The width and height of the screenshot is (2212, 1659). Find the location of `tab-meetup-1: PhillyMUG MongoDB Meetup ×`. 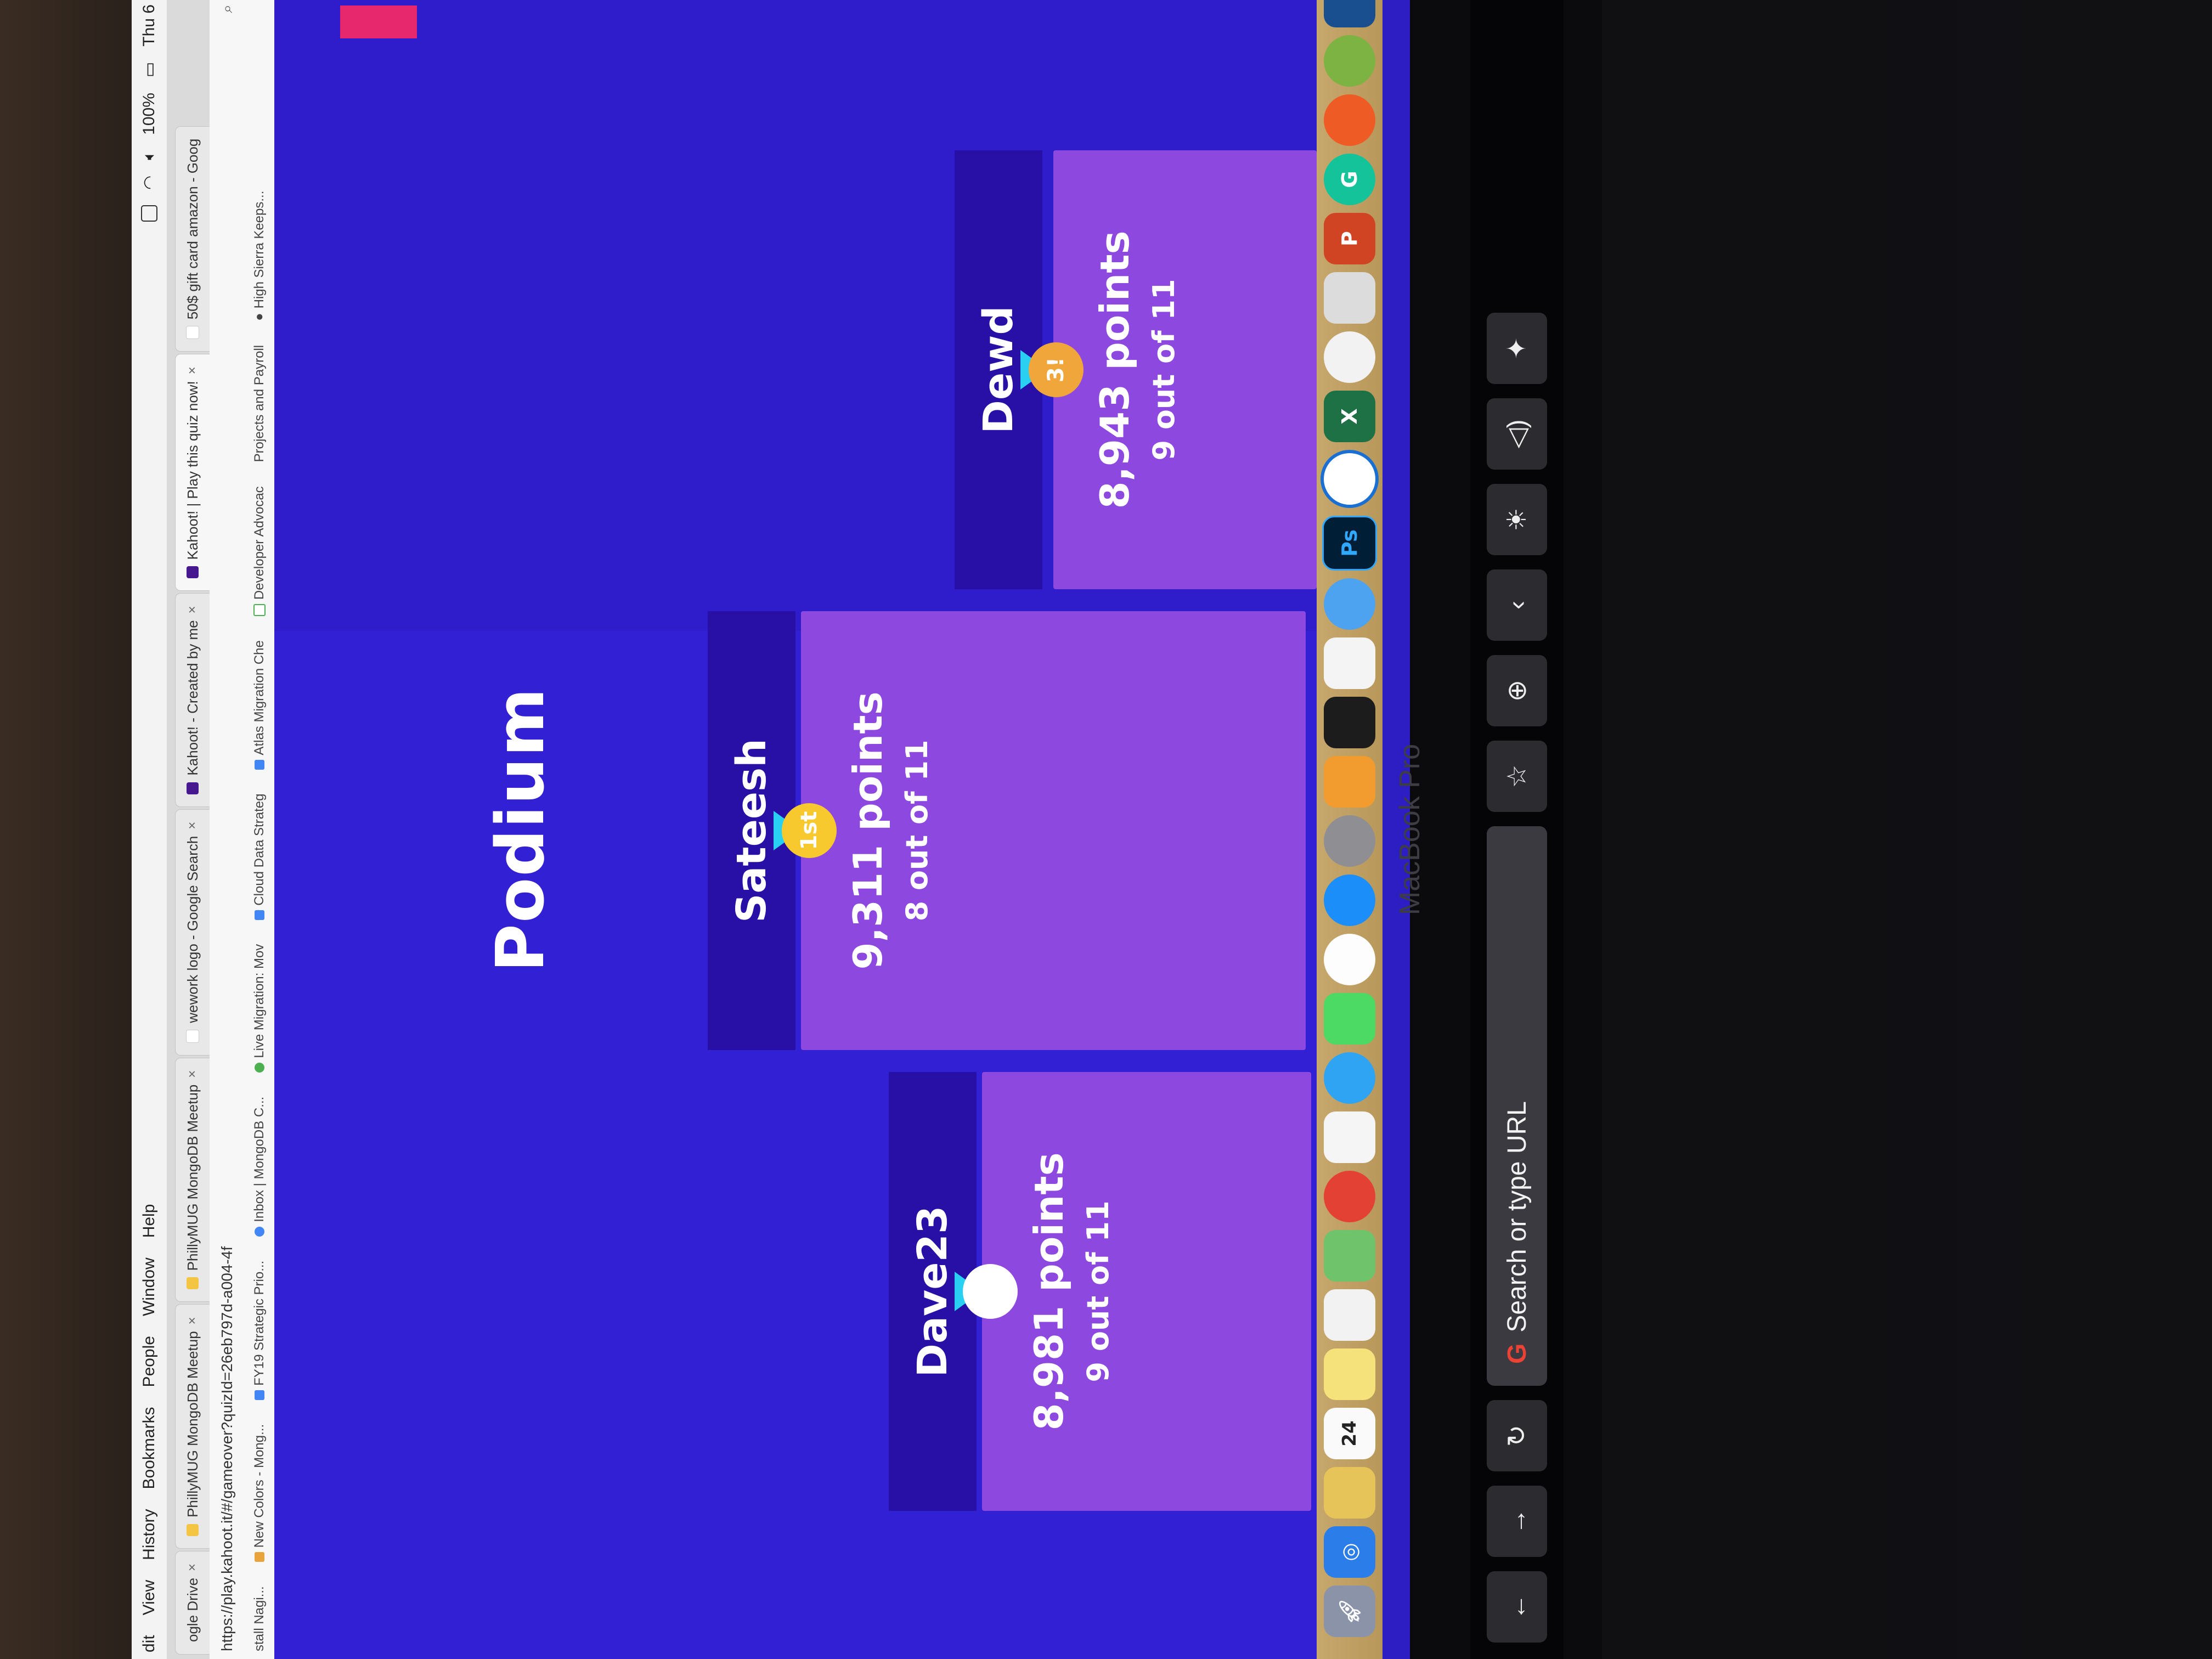

tab-meetup-1: PhillyMUG MongoDB Meetup × is located at coordinates (192, 1427).